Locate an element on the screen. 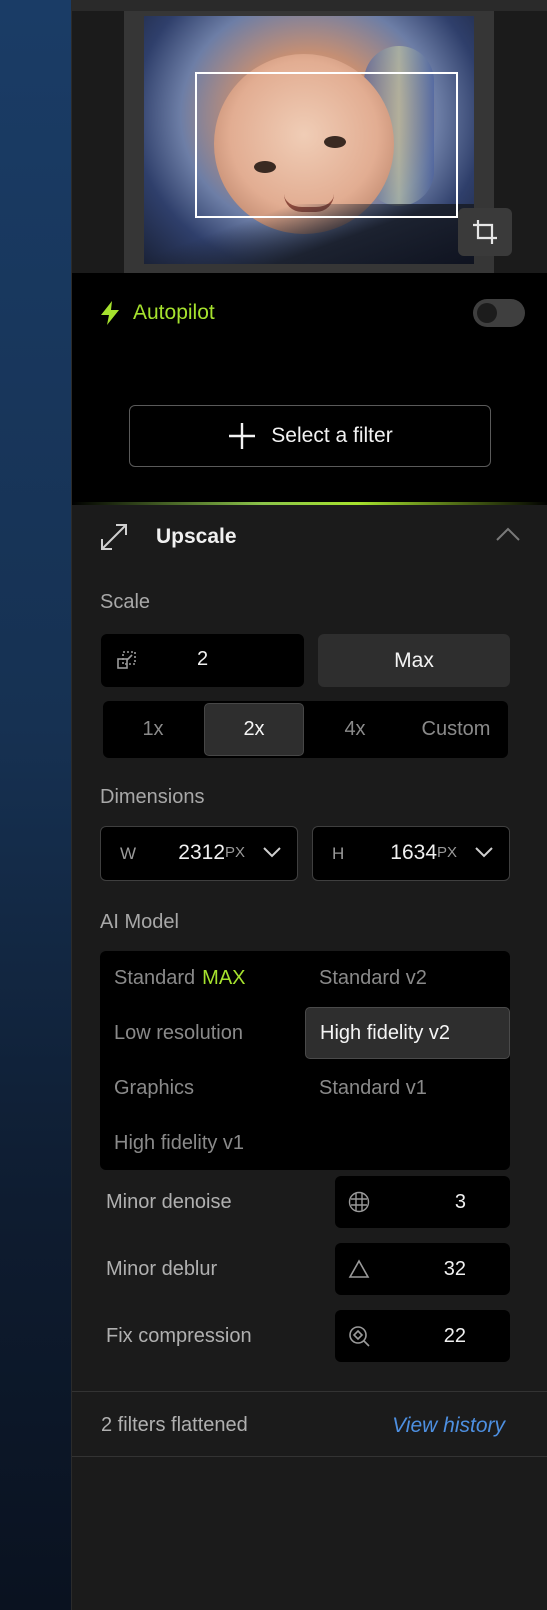  crop-icon is located at coordinates (485, 232).